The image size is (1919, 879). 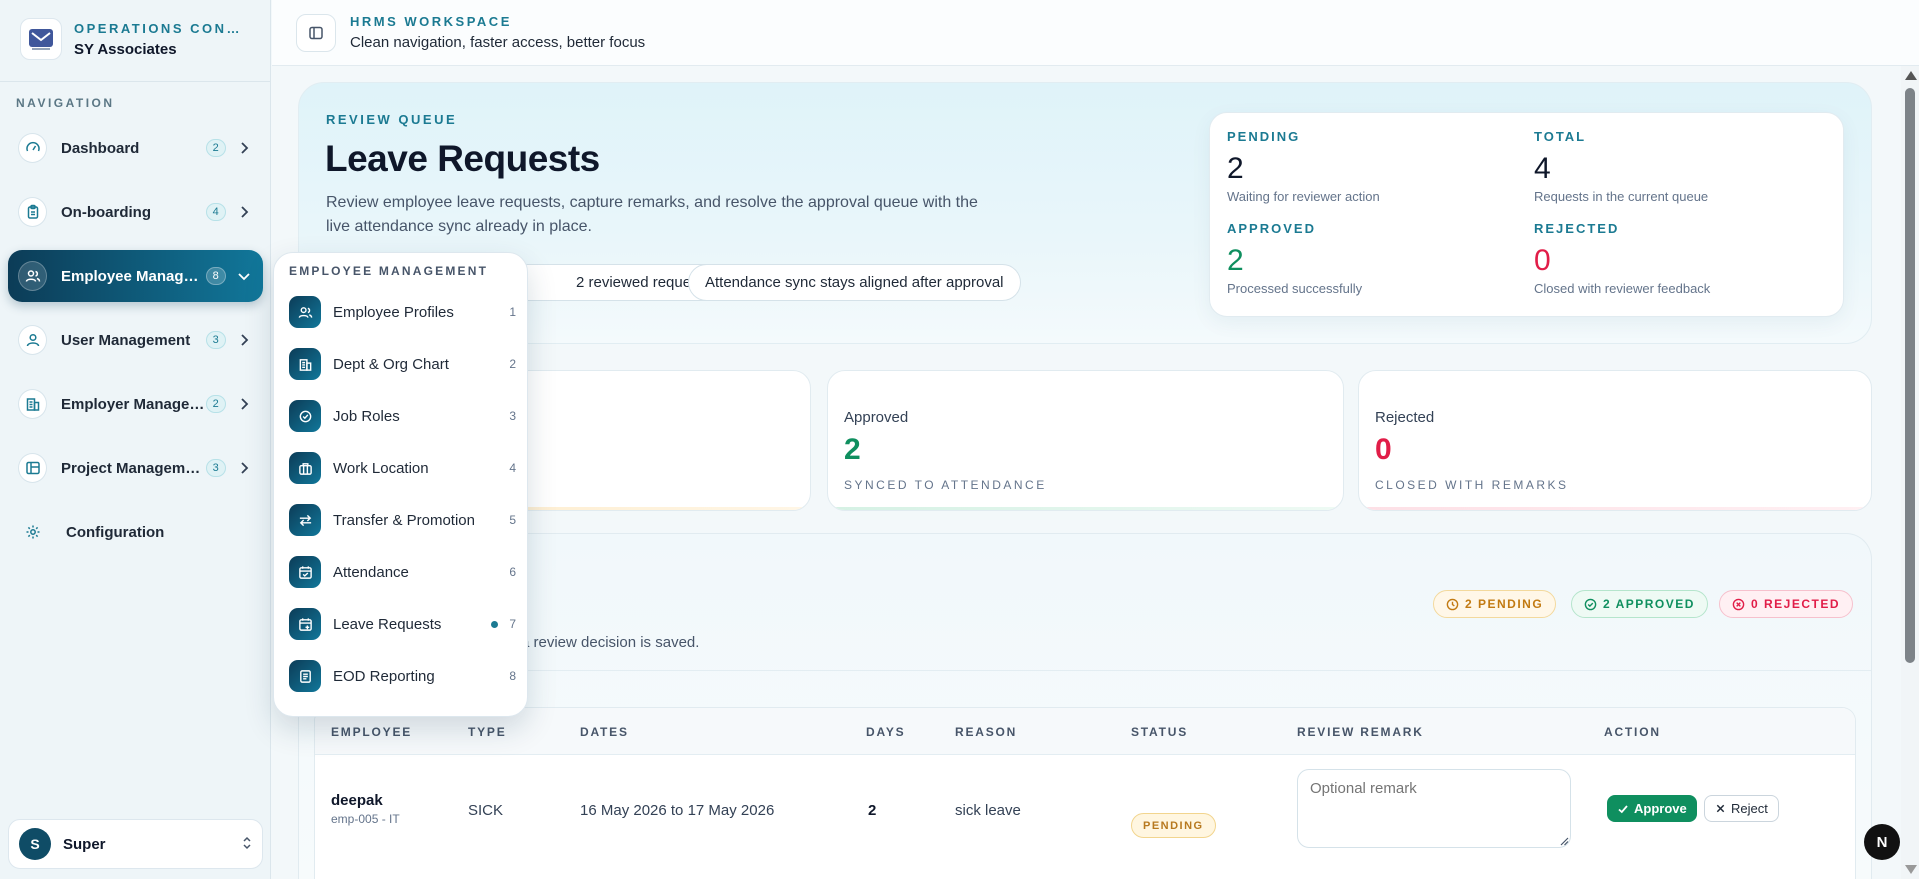 I want to click on user-switcher: S Super, so click(x=135, y=844).